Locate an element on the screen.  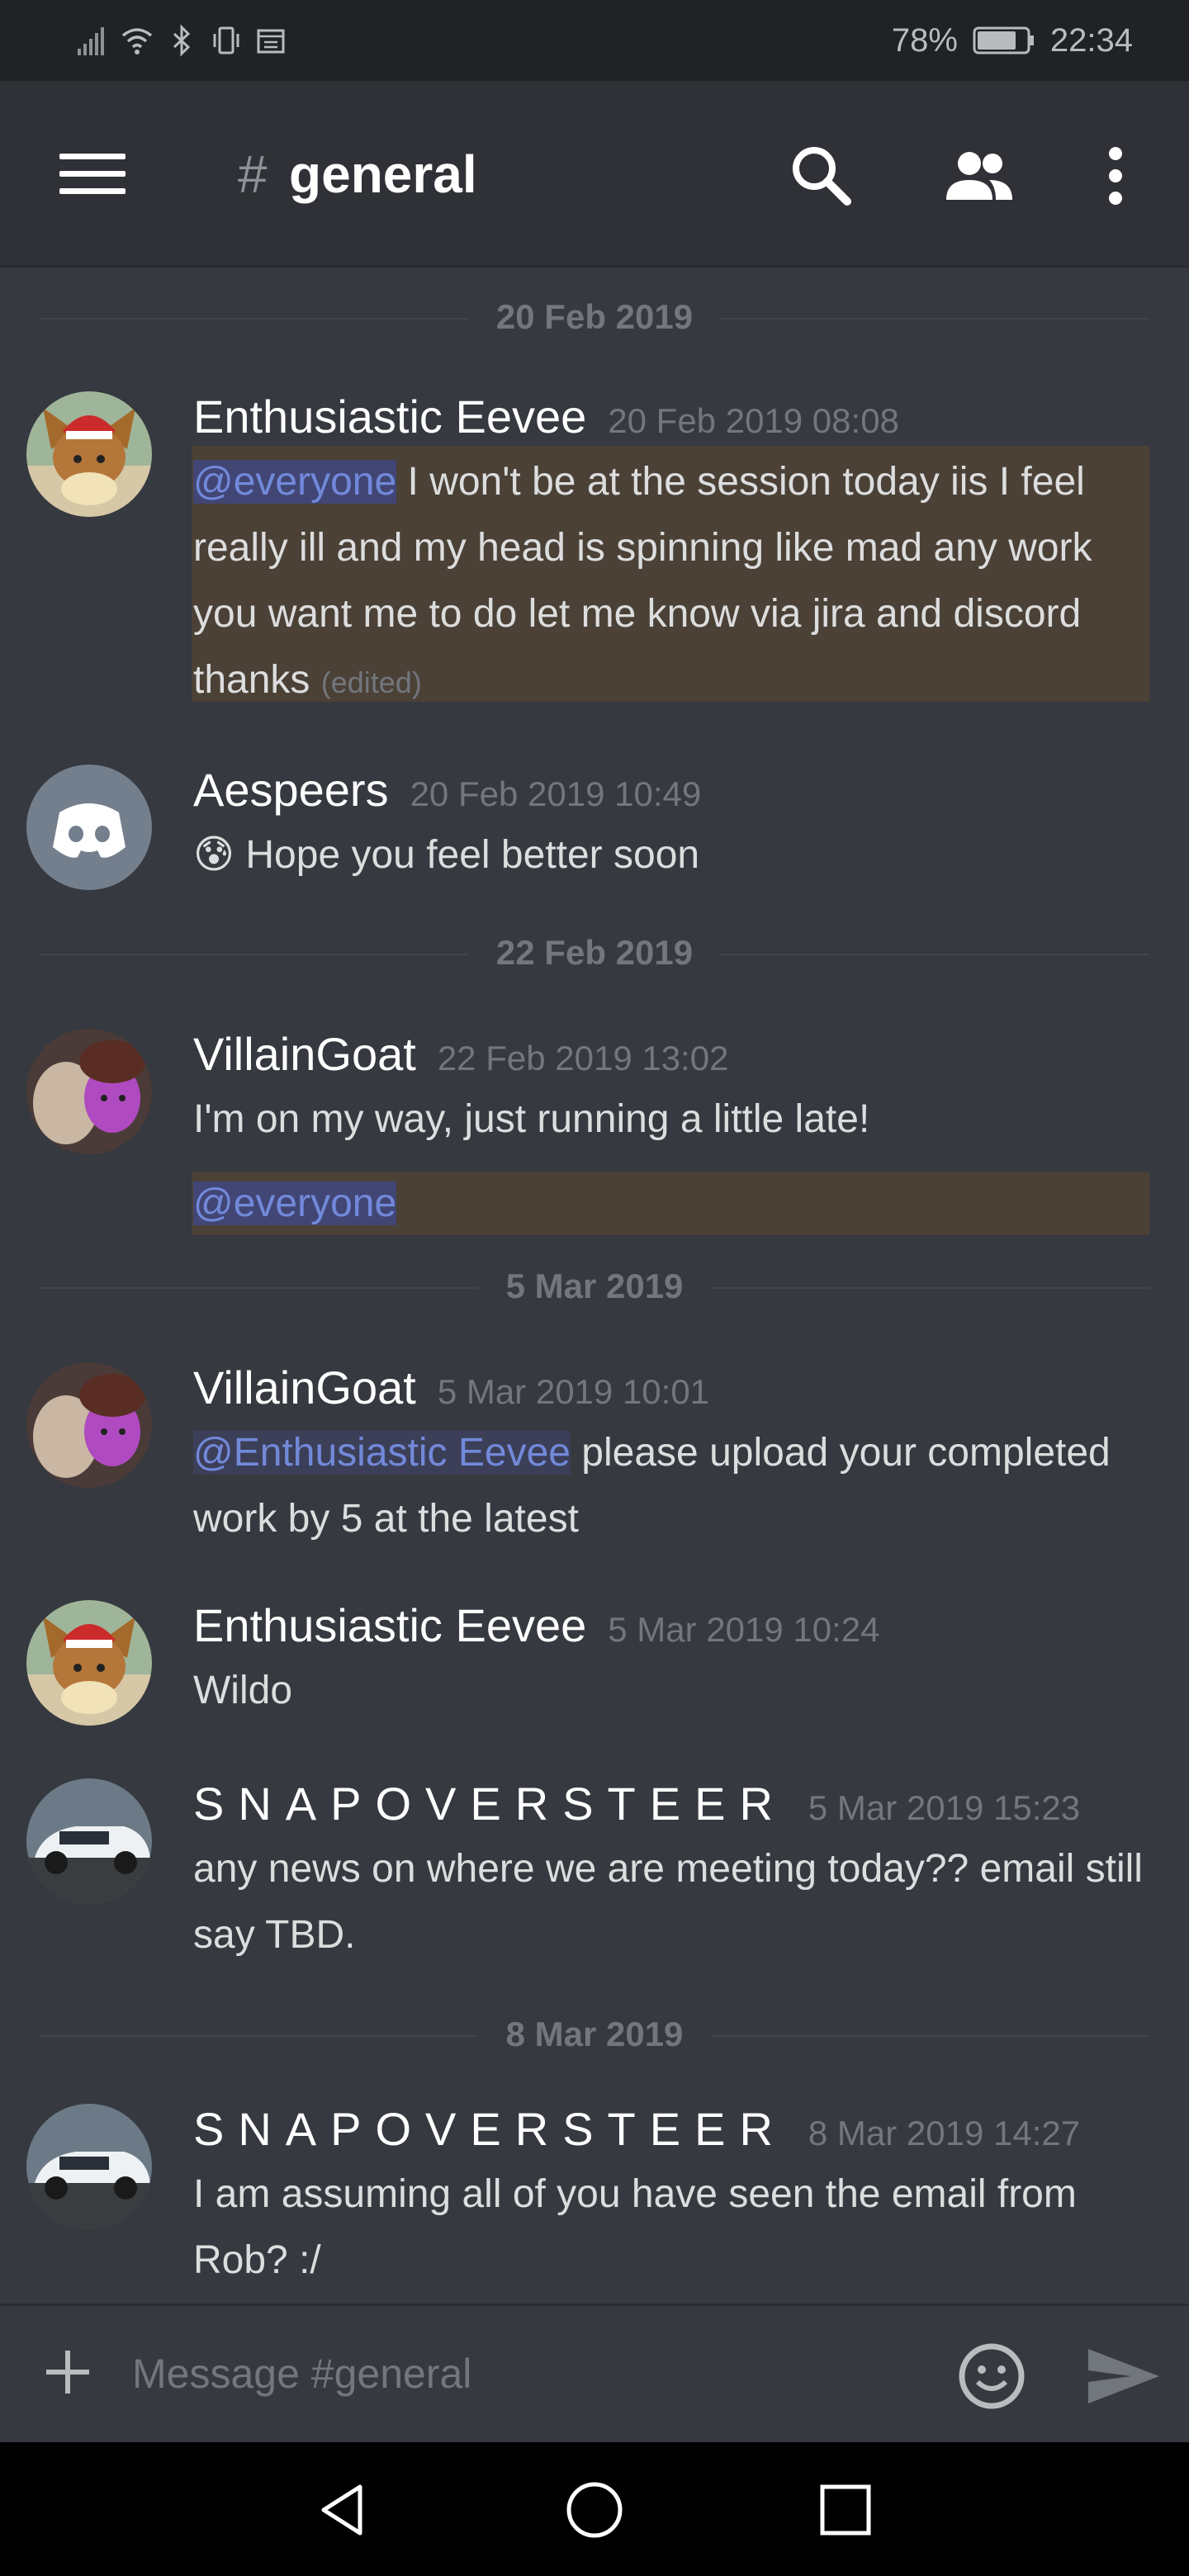
date-separator-label: 20 Feb 2019 is located at coordinates (594, 317).